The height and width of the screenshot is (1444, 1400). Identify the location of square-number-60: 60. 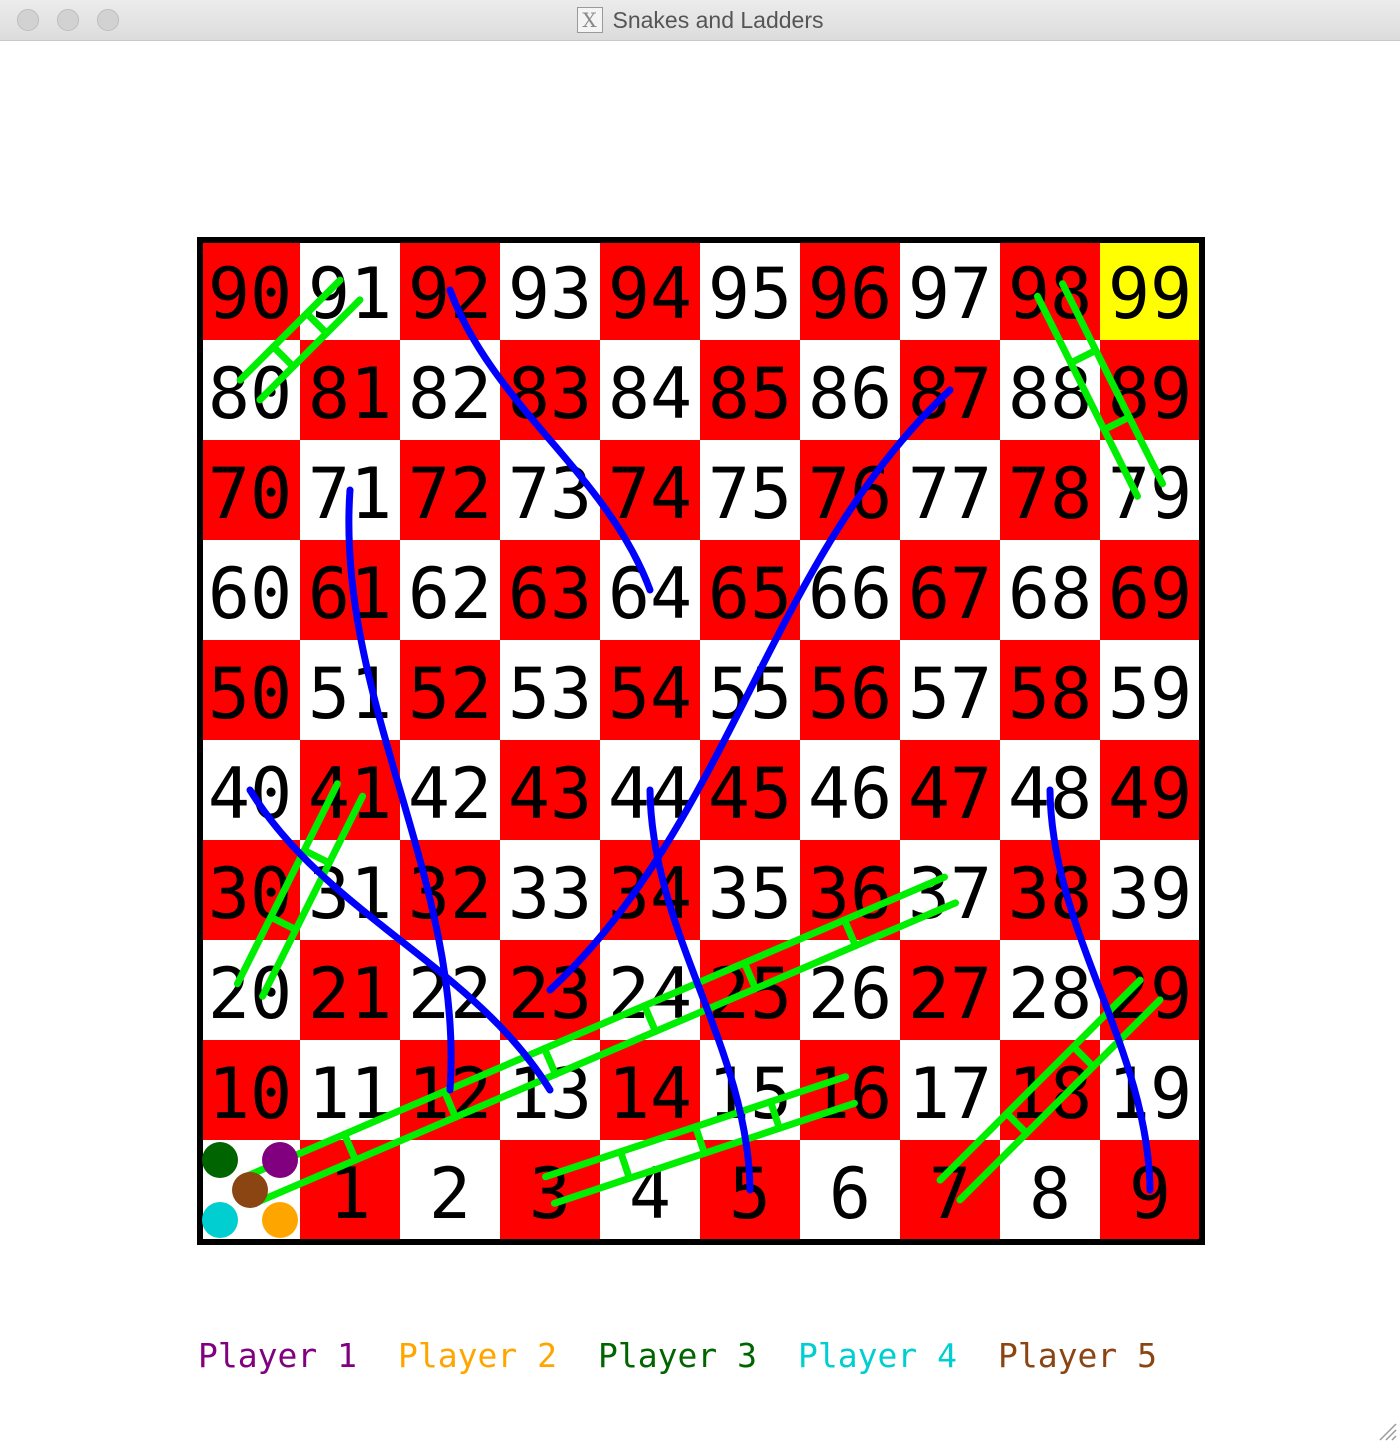
(250, 594).